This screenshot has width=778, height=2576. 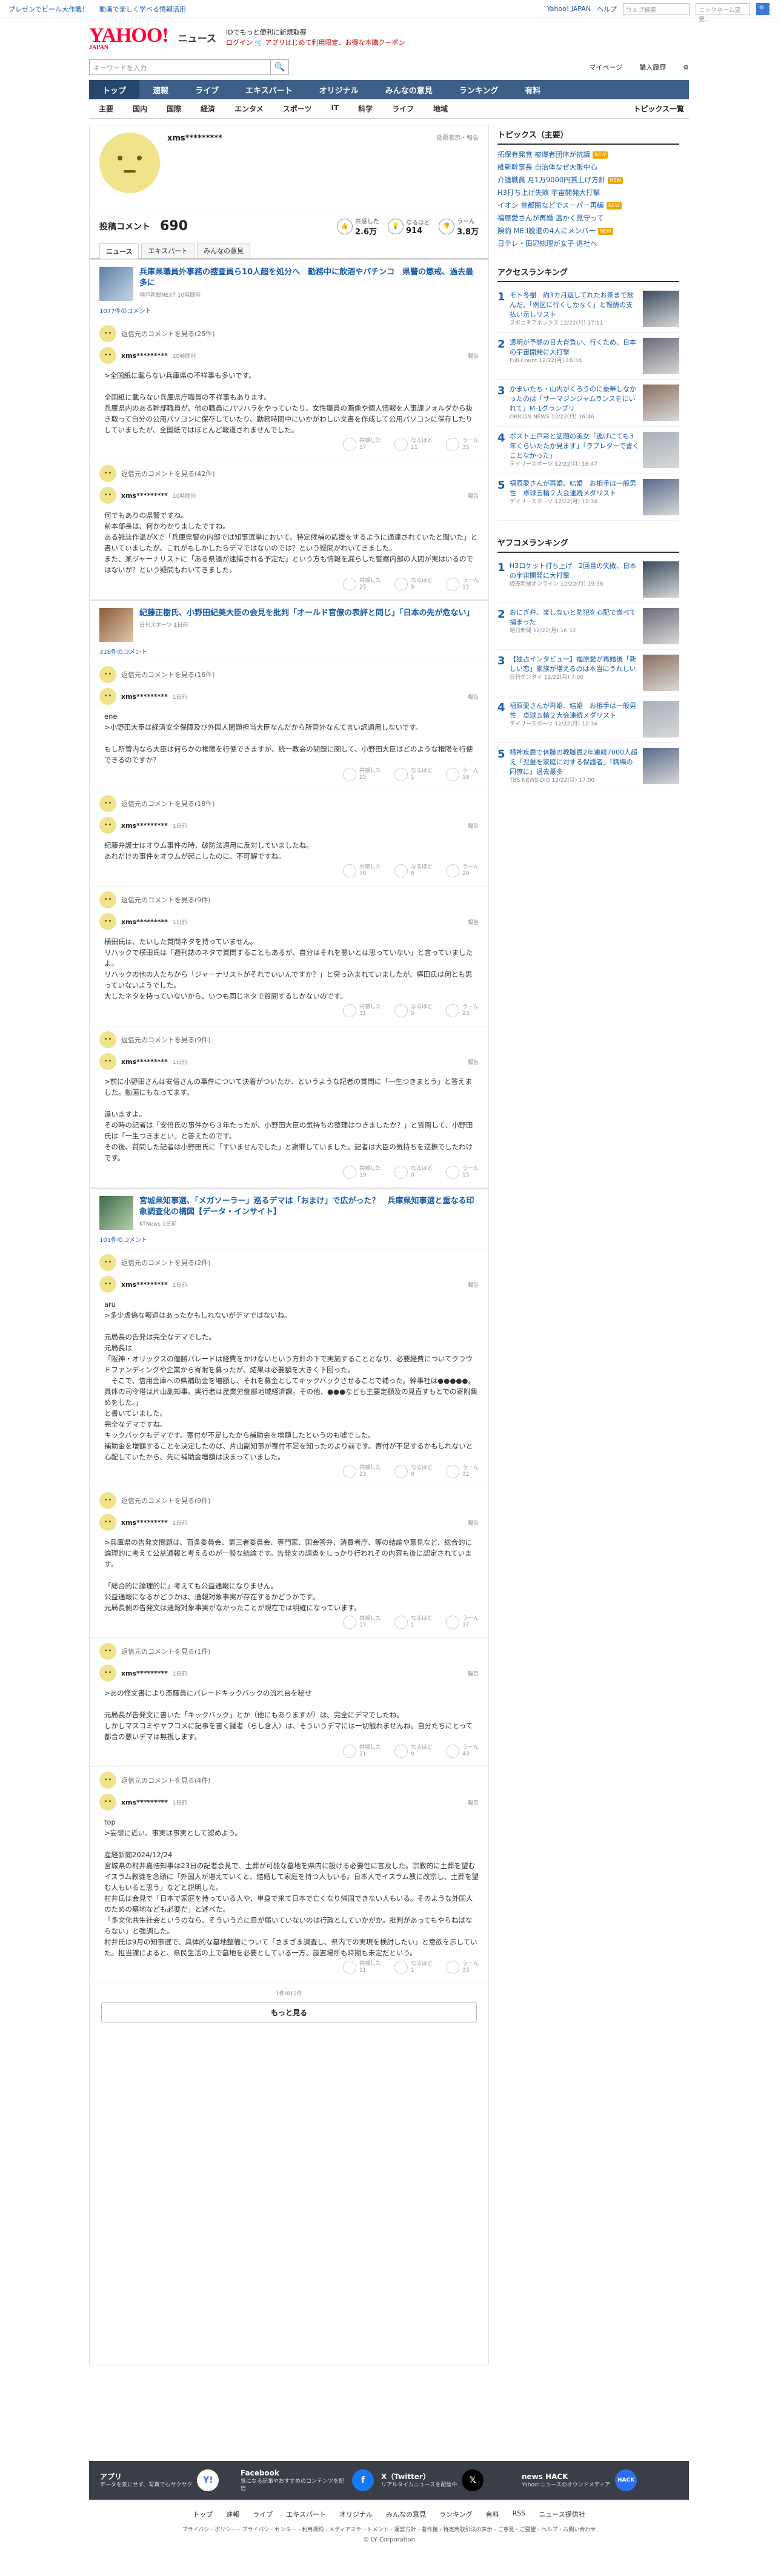 I want to click on search-button: 🔍, so click(x=280, y=67).